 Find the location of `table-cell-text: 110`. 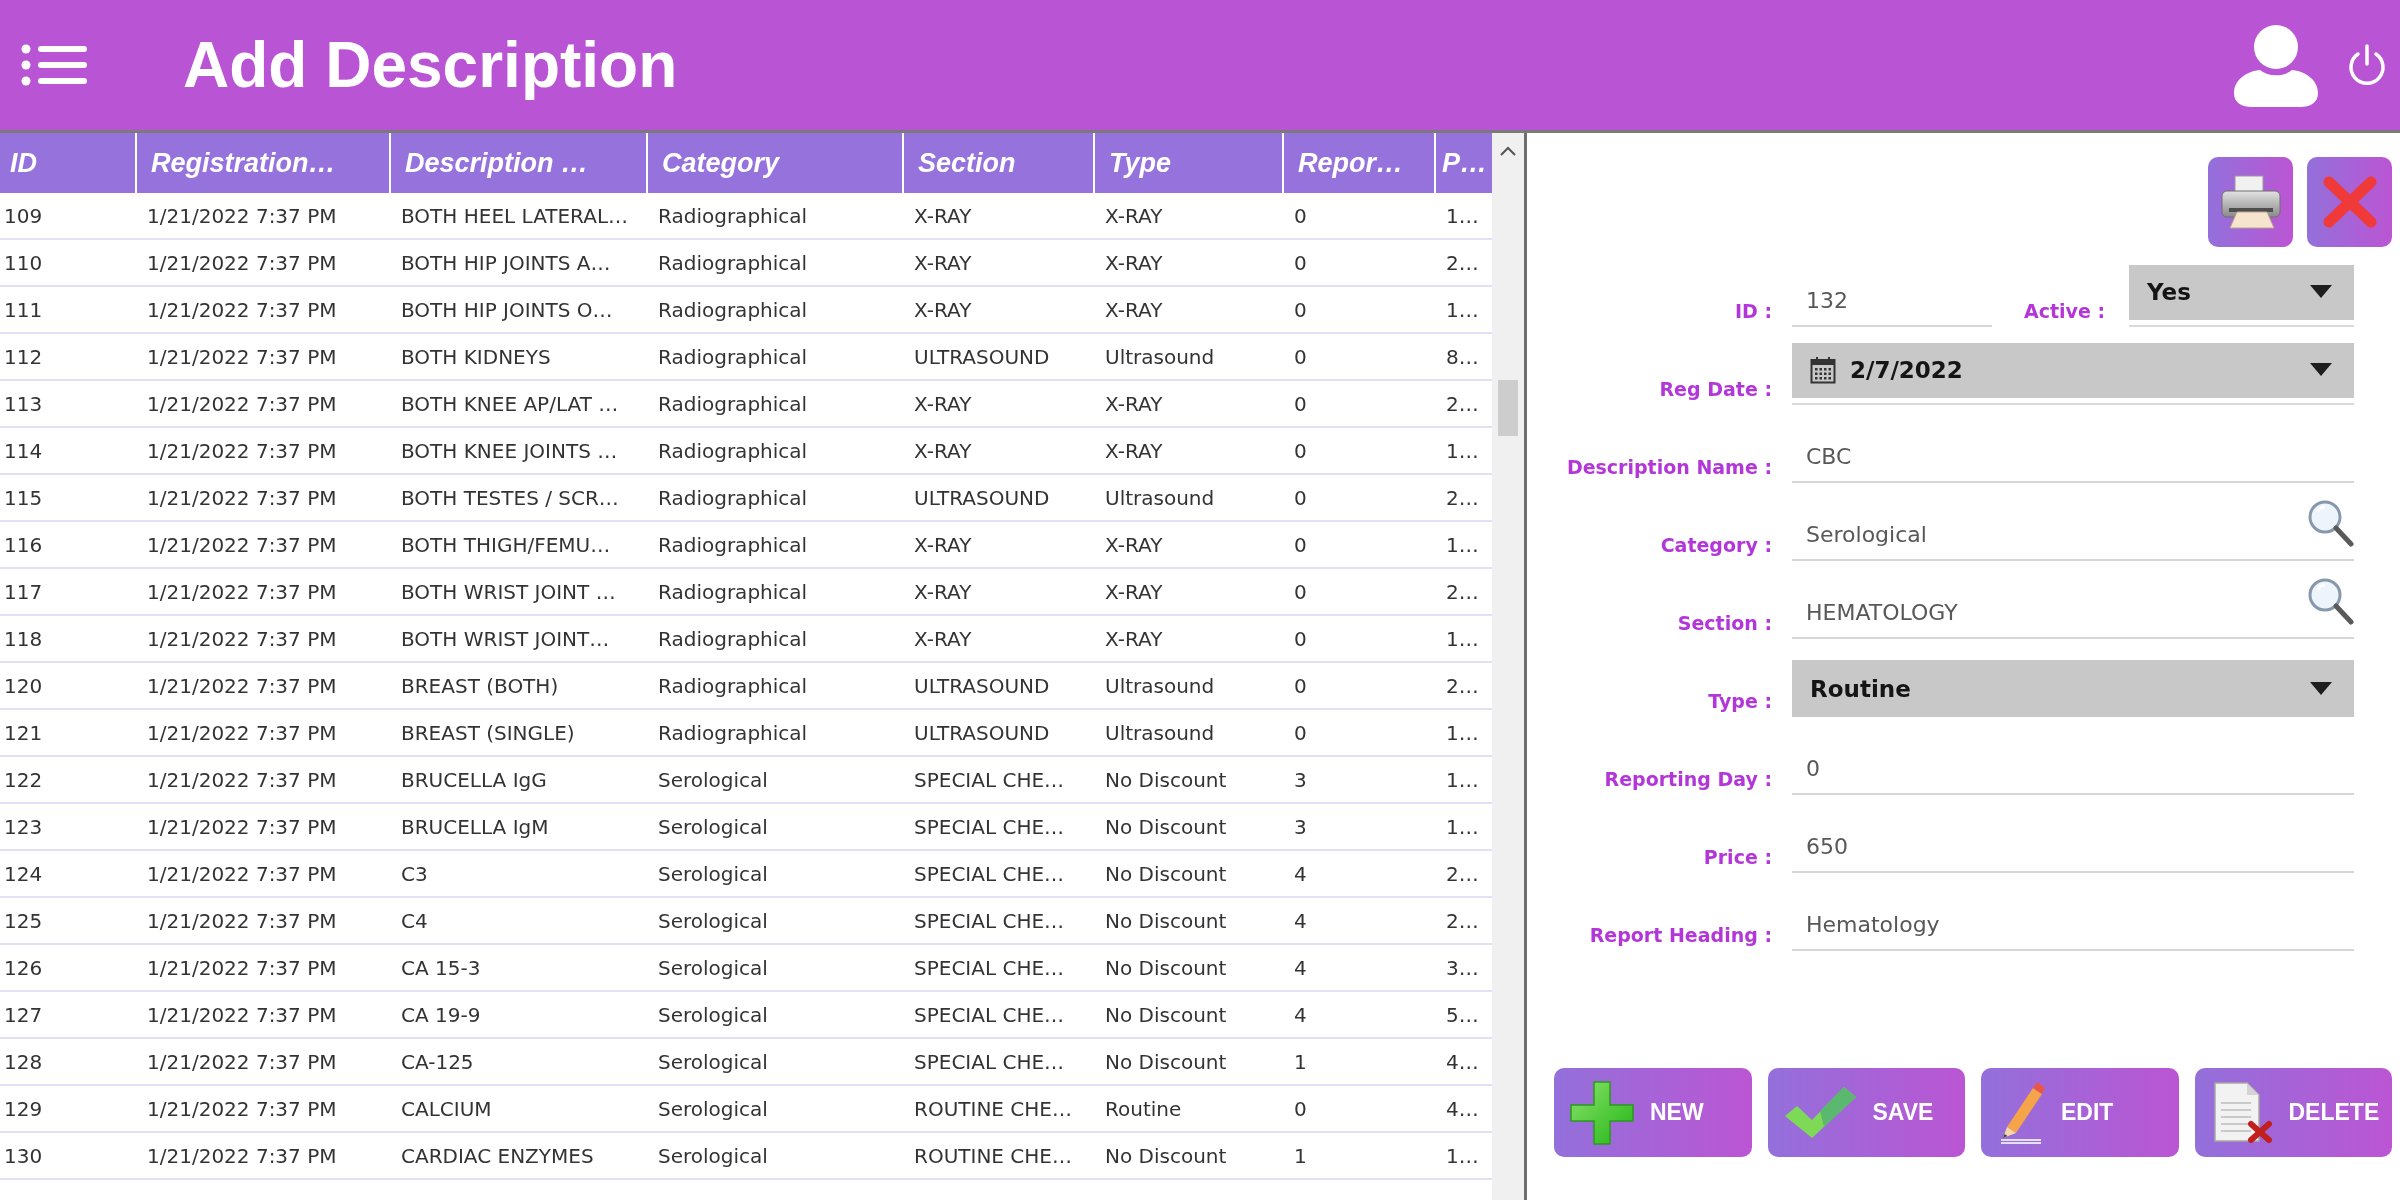

table-cell-text: 110 is located at coordinates (23, 263).